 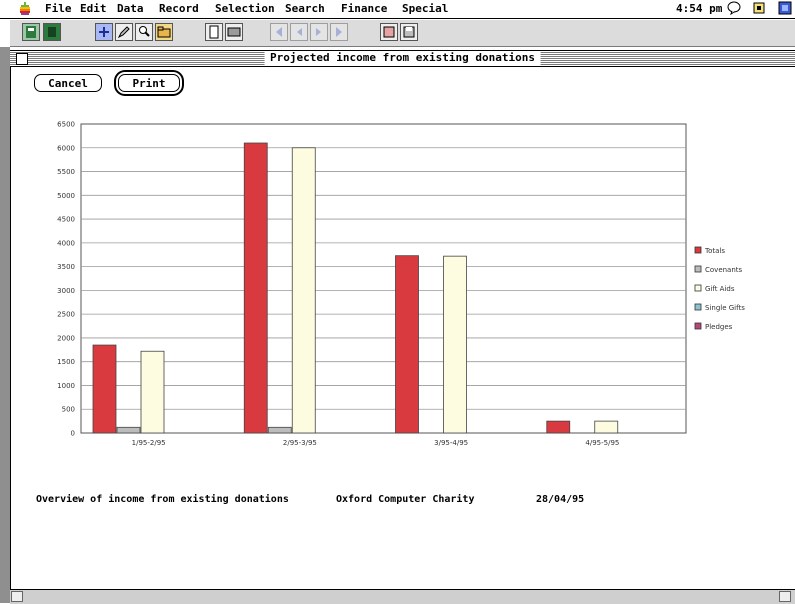 I want to click on x-tick-label: 3/95-4/95, so click(x=451, y=443).